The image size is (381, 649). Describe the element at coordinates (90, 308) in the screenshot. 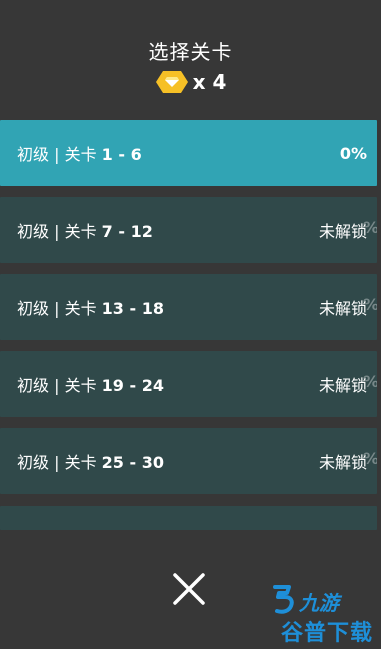

I see `level-row-label: 初级 | 关卡 13 - 18` at that location.